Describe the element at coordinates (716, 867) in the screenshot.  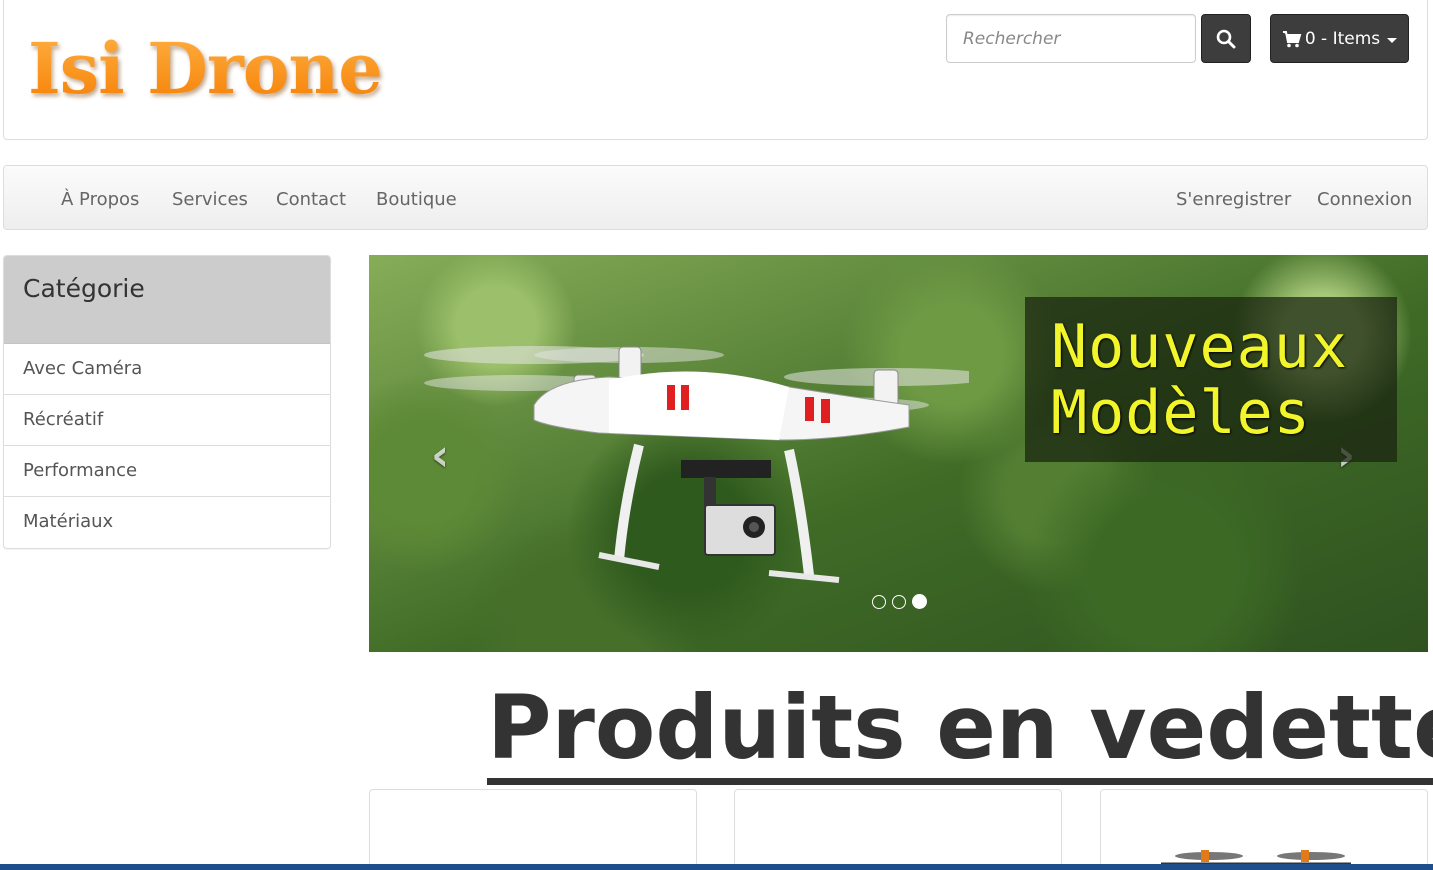
I see `bottom-bar` at that location.